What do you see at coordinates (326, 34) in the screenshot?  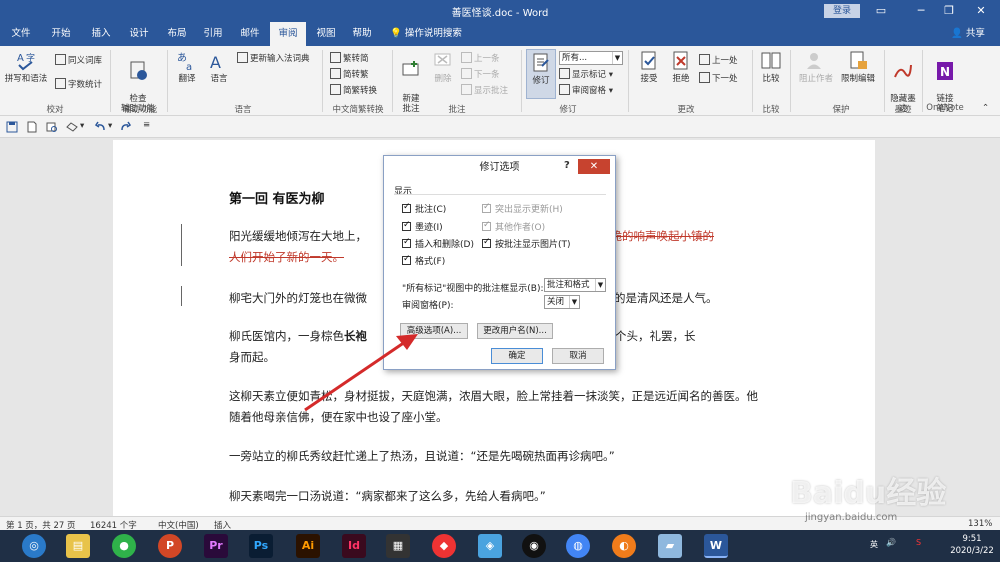 I see `tab-view: 视图` at bounding box center [326, 34].